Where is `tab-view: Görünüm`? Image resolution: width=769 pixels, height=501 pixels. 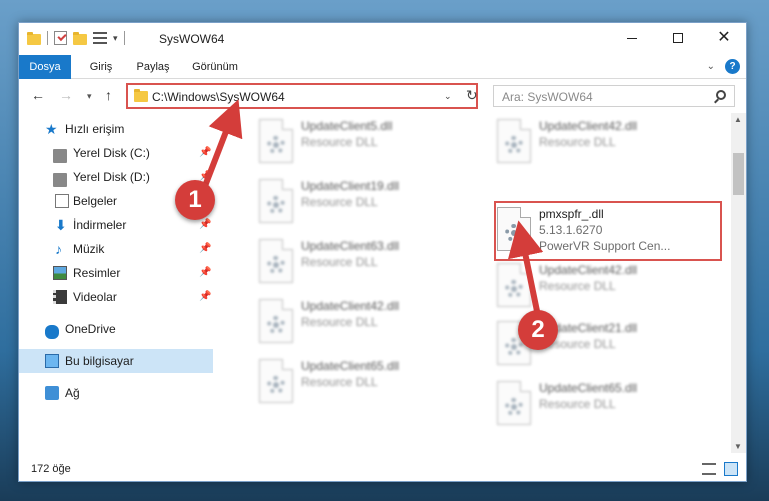 tab-view: Görünüm is located at coordinates (215, 67).